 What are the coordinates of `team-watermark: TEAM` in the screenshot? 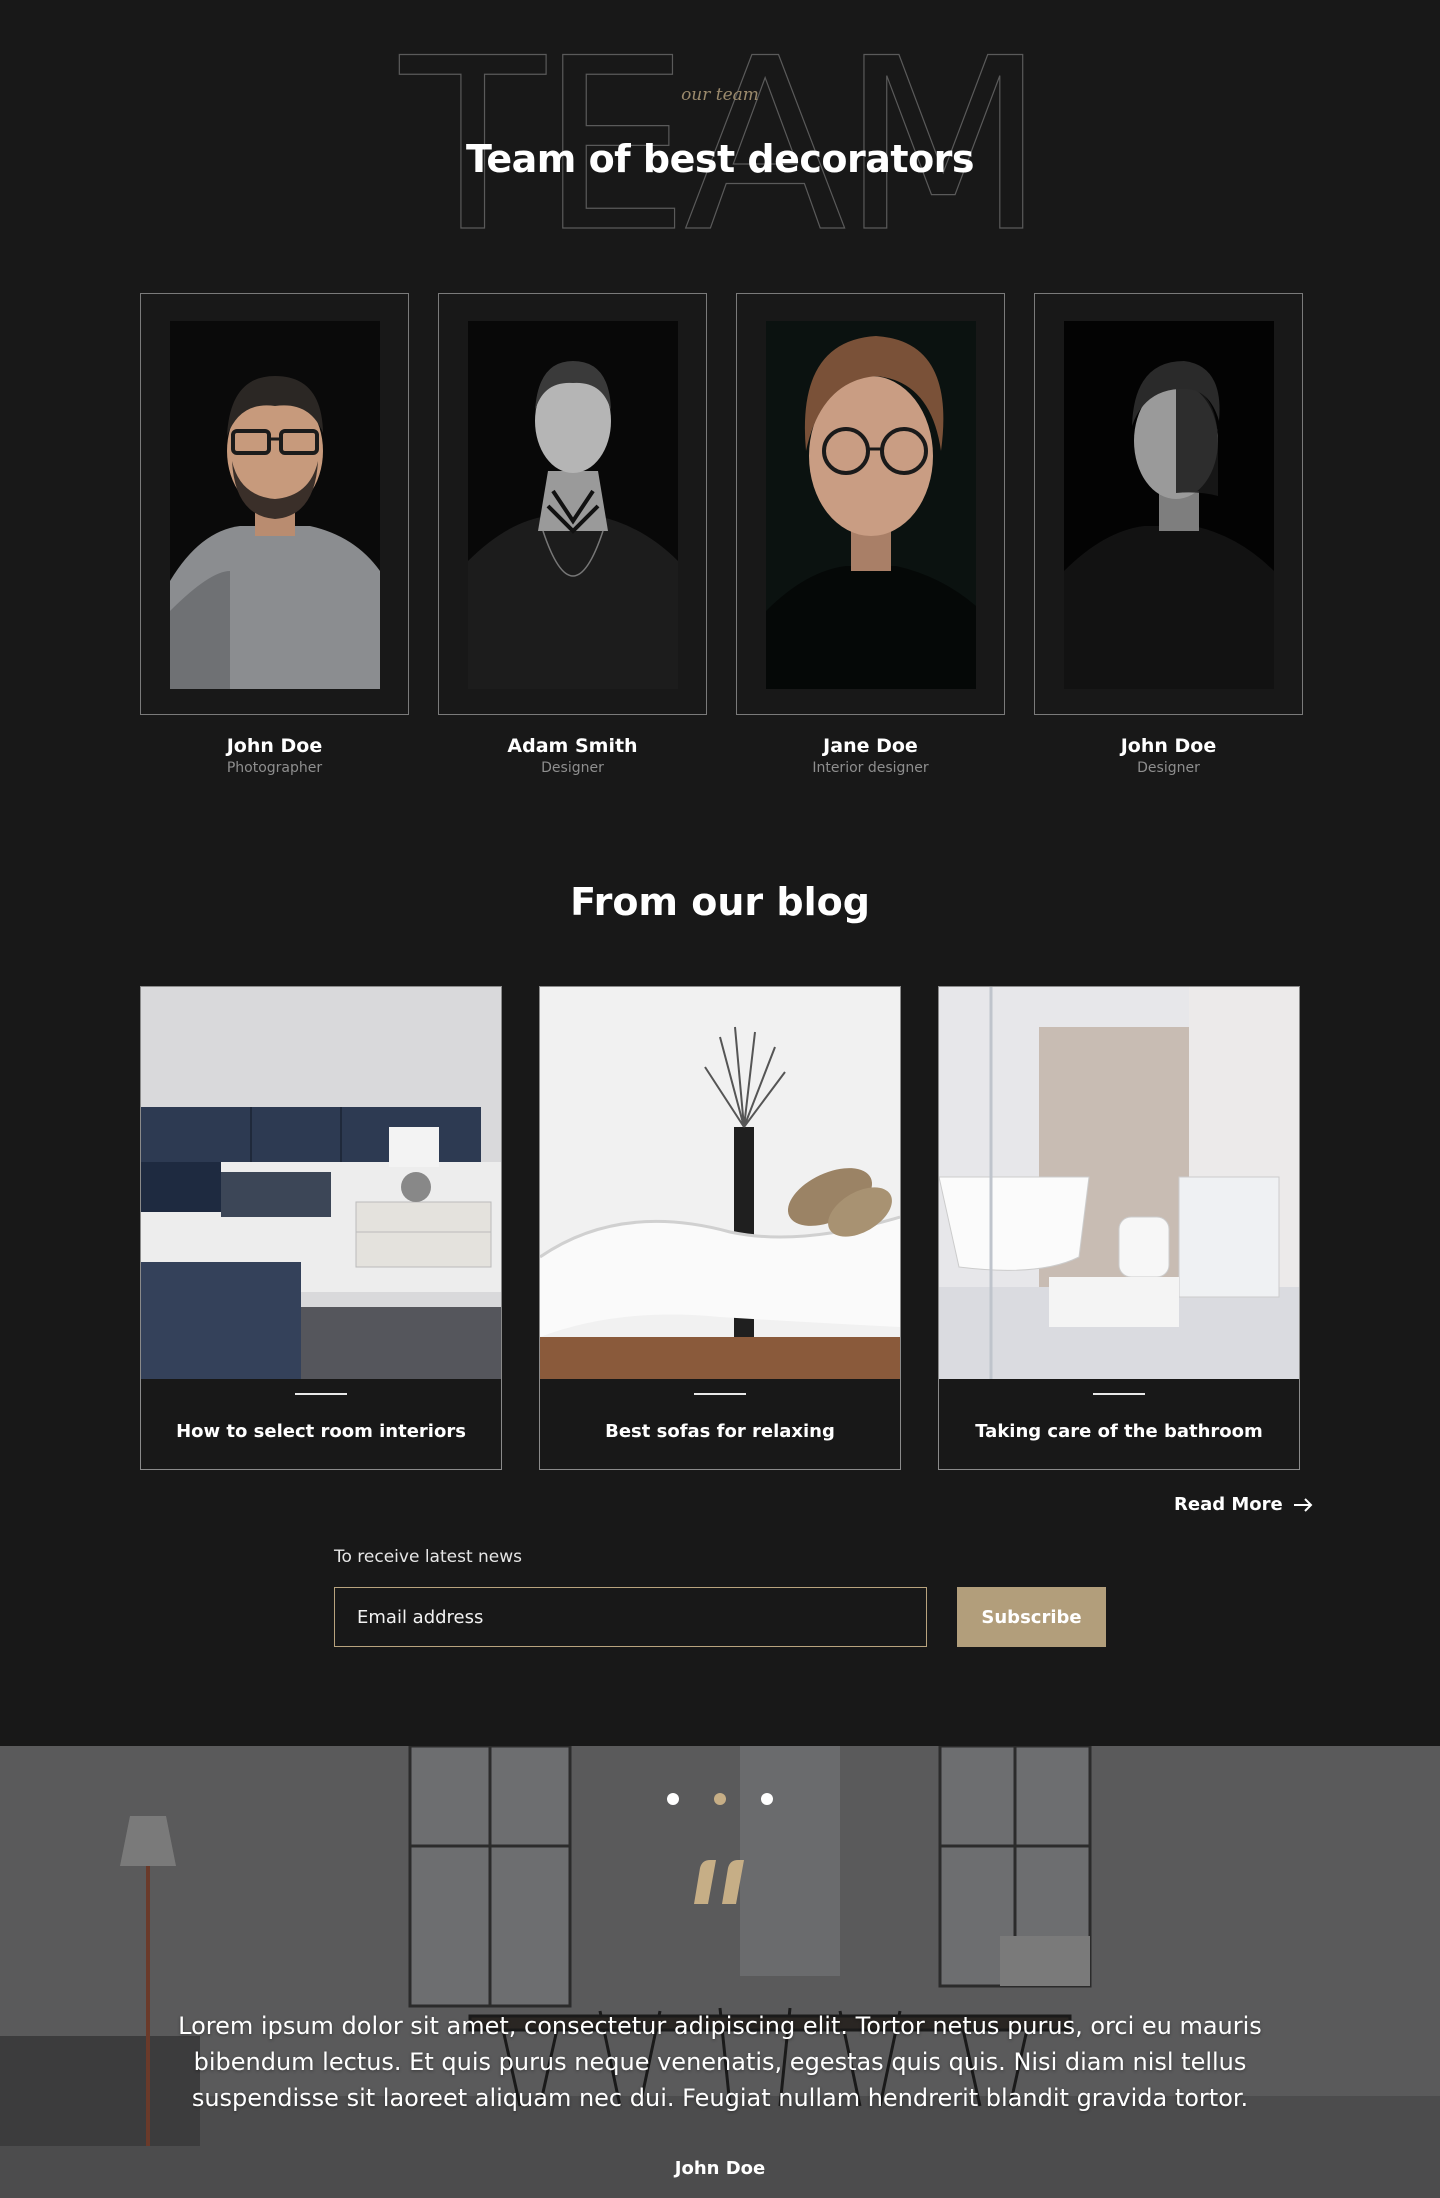 It's located at (722, 133).